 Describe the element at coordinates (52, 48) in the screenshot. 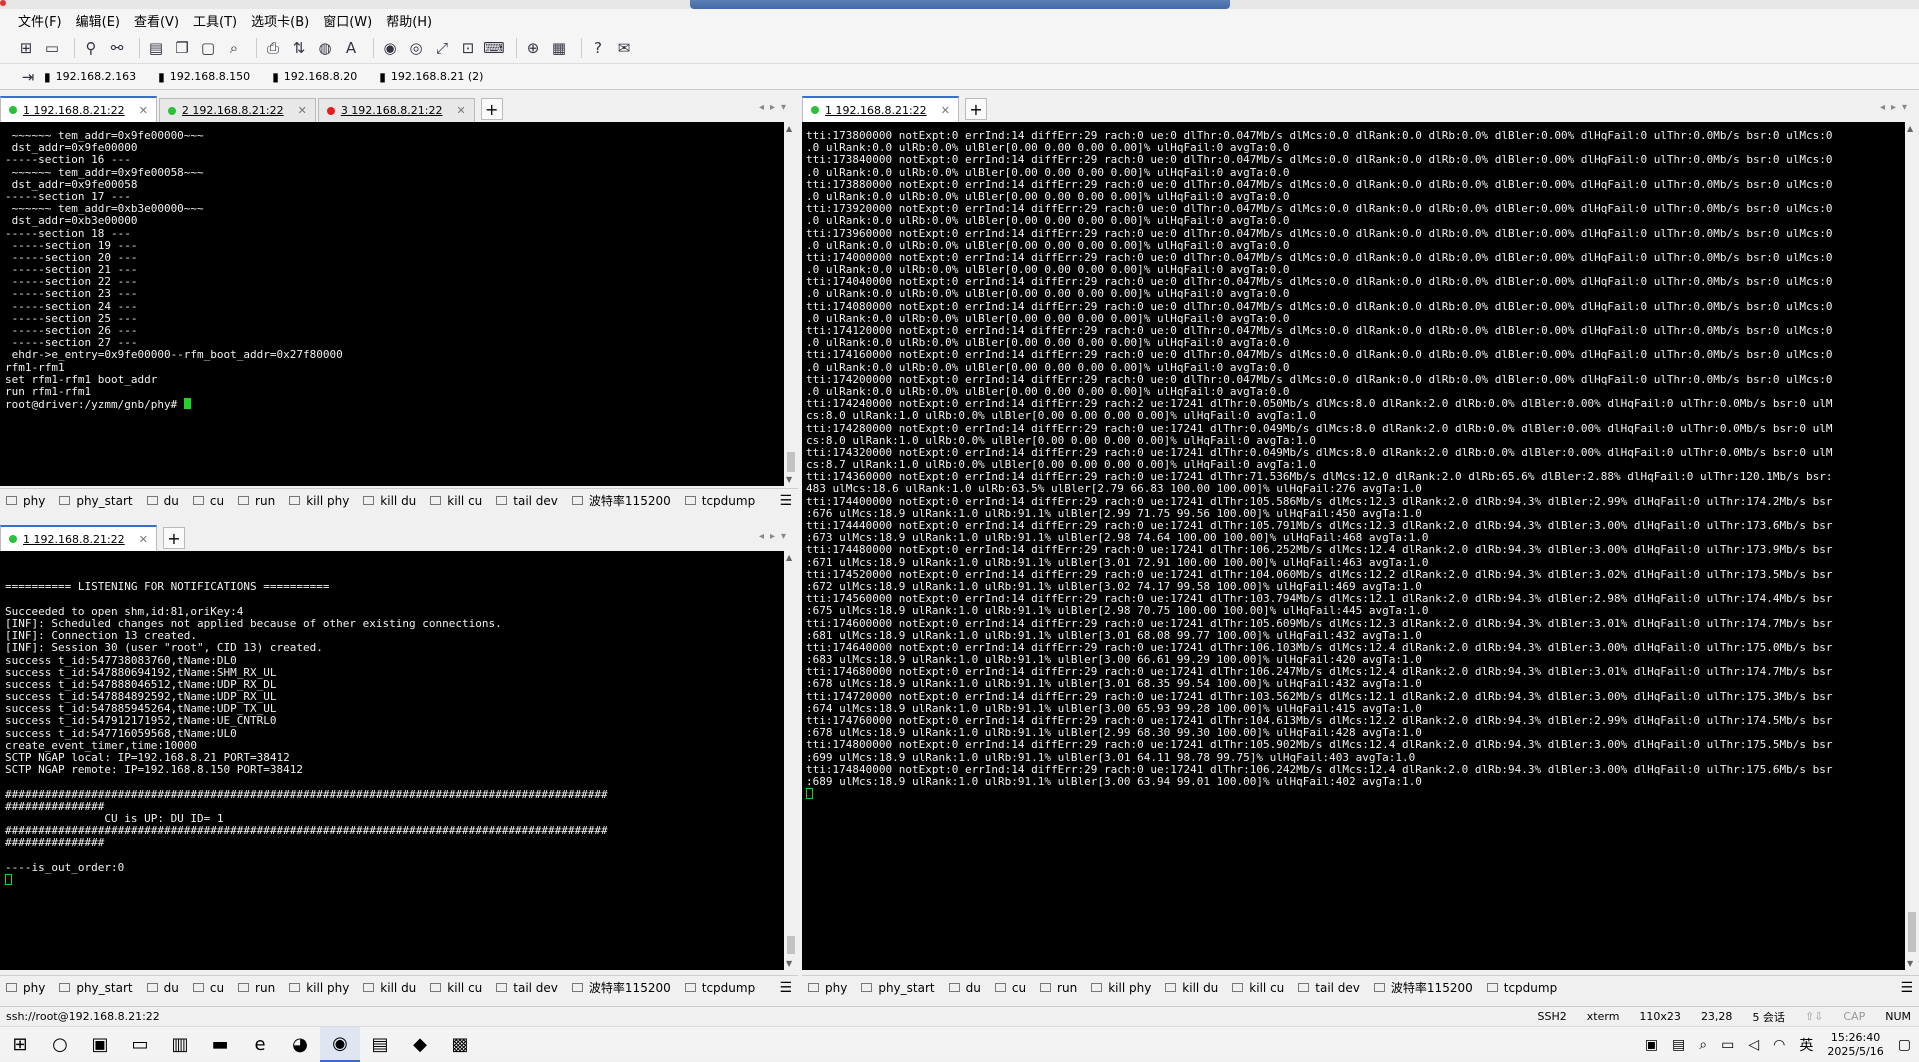

I see `open-folder-icon: ▭` at that location.